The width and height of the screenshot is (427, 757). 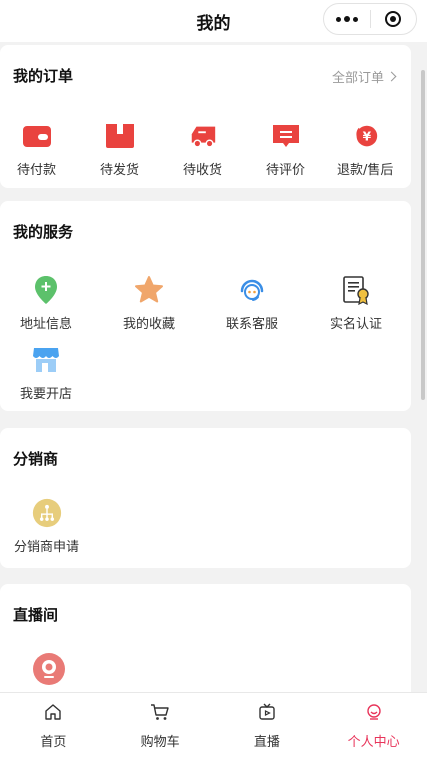 I want to click on tab-cart: 购物车, so click(x=160, y=725).